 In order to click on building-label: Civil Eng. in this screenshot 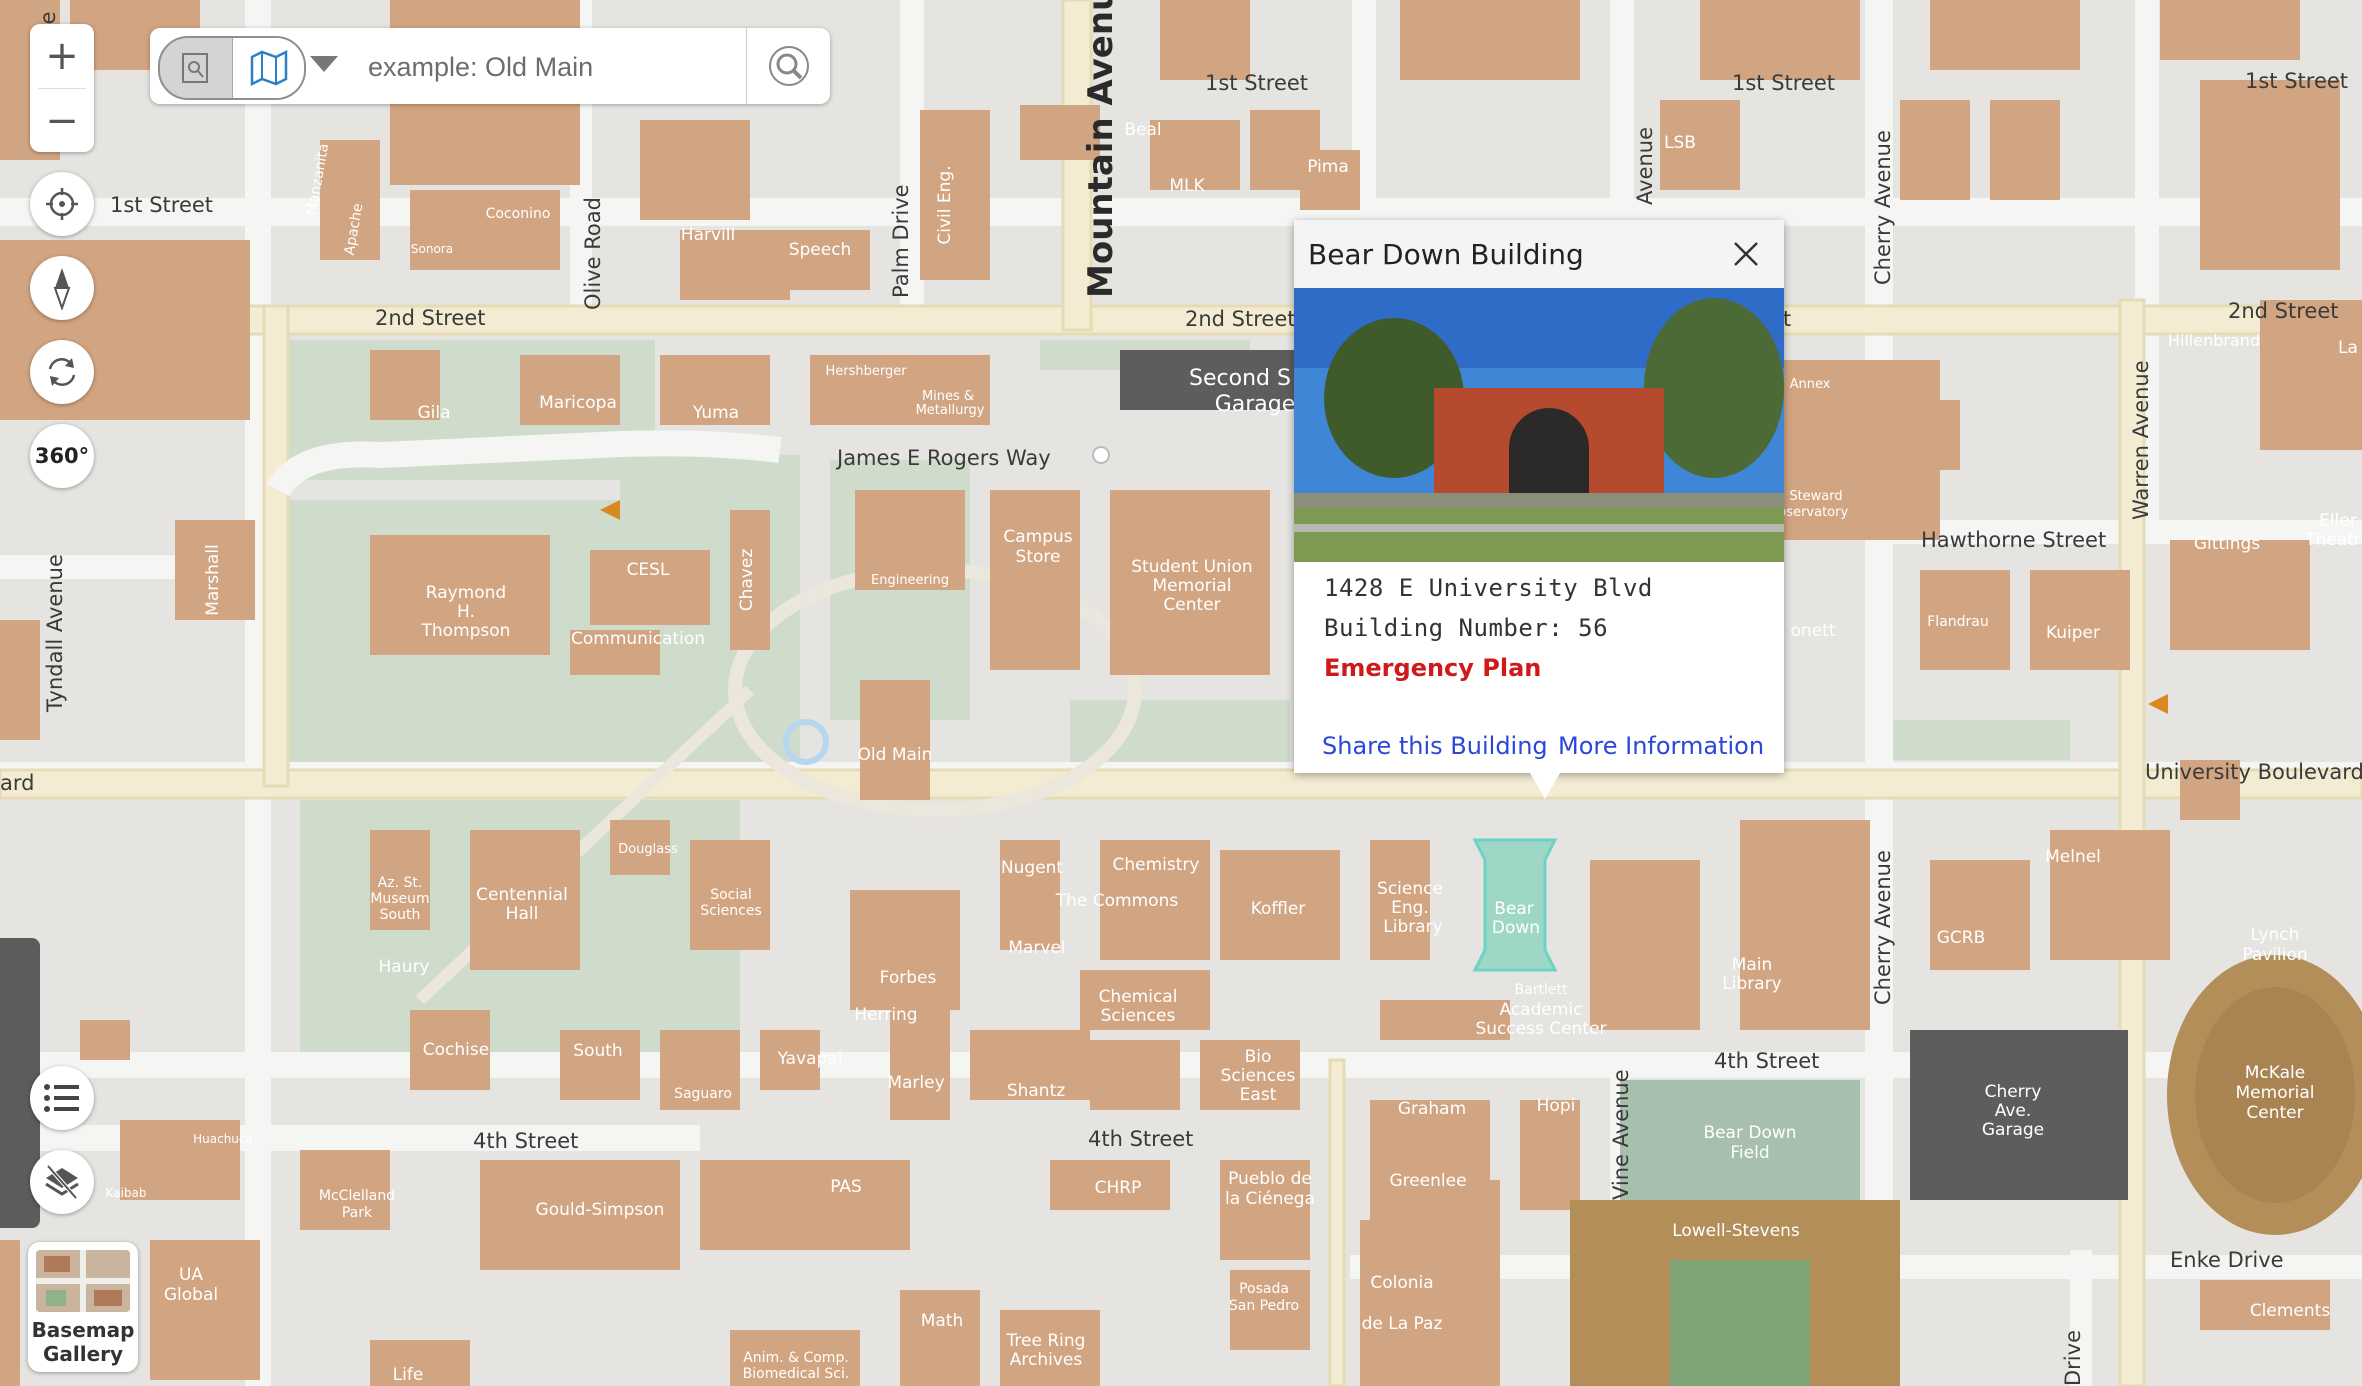, I will do `click(945, 204)`.